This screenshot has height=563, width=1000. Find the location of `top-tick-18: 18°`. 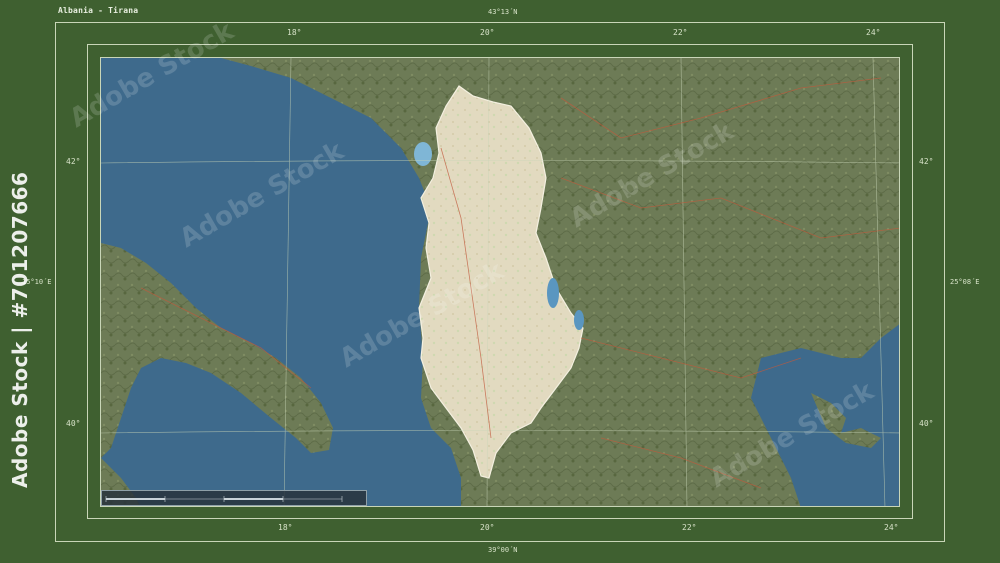

top-tick-18: 18° is located at coordinates (294, 32).